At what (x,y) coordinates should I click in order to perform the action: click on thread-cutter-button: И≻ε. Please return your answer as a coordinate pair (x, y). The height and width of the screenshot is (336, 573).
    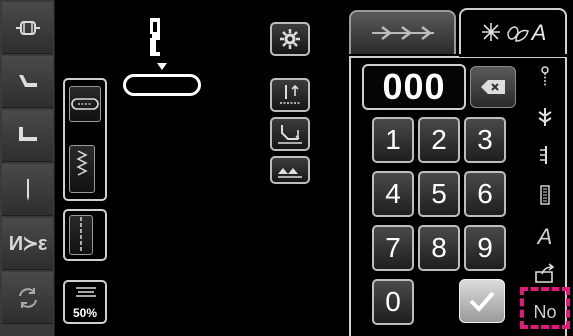
    Looking at the image, I should click on (27, 244).